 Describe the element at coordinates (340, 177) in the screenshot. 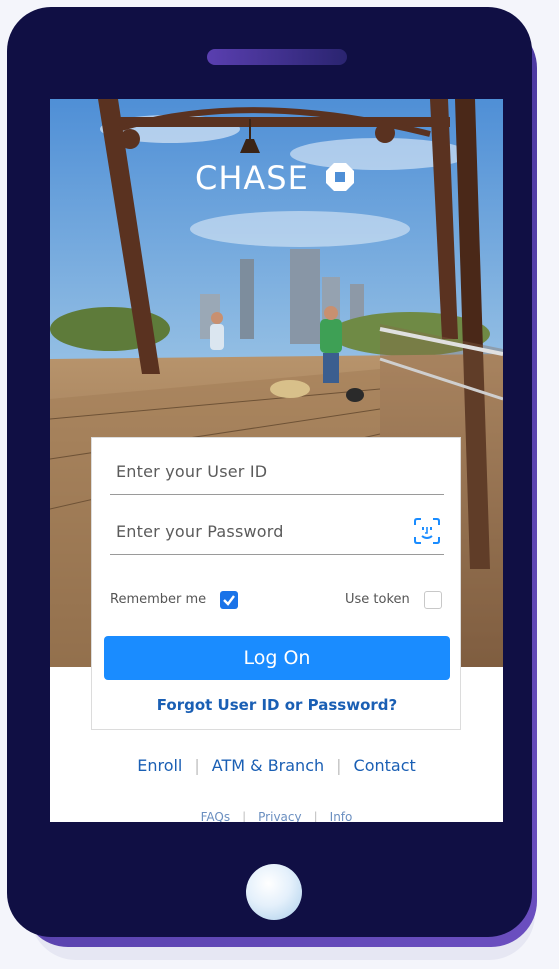

I see `chase-octagon-icon` at that location.